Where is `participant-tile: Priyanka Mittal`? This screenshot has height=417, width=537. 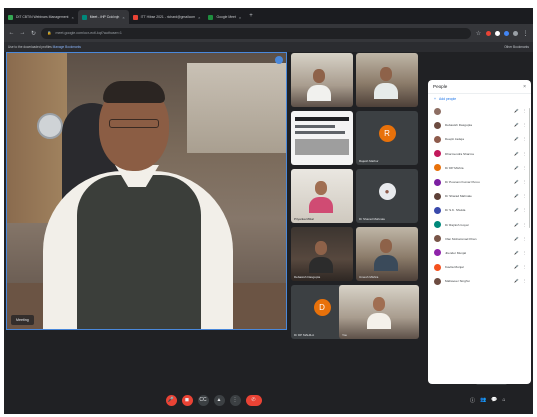
participant-tile: Priyanka Mittal is located at coordinates (322, 196).